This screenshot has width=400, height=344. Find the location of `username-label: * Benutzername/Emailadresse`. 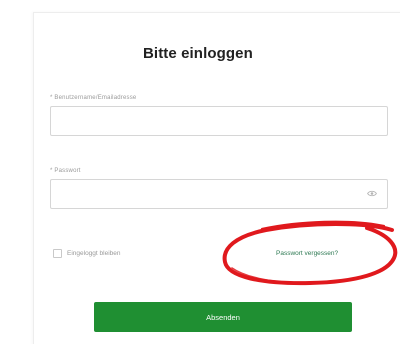

username-label: * Benutzername/Emailadresse is located at coordinates (93, 98).